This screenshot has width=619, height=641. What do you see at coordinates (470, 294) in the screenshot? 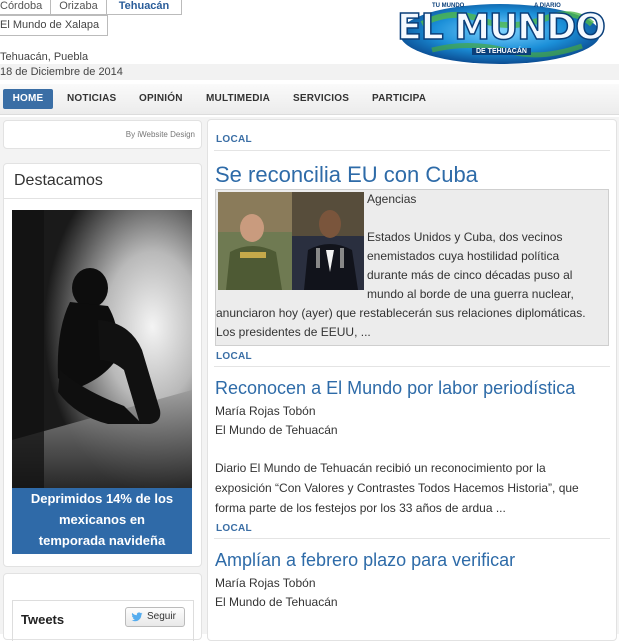
I see `excerpt-line: mundo al borde de una guerra nuclear,` at bounding box center [470, 294].